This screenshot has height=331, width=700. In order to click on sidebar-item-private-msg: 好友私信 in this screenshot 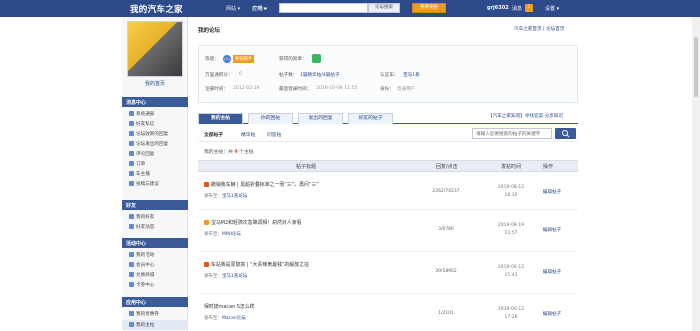, I will do `click(141, 124)`.